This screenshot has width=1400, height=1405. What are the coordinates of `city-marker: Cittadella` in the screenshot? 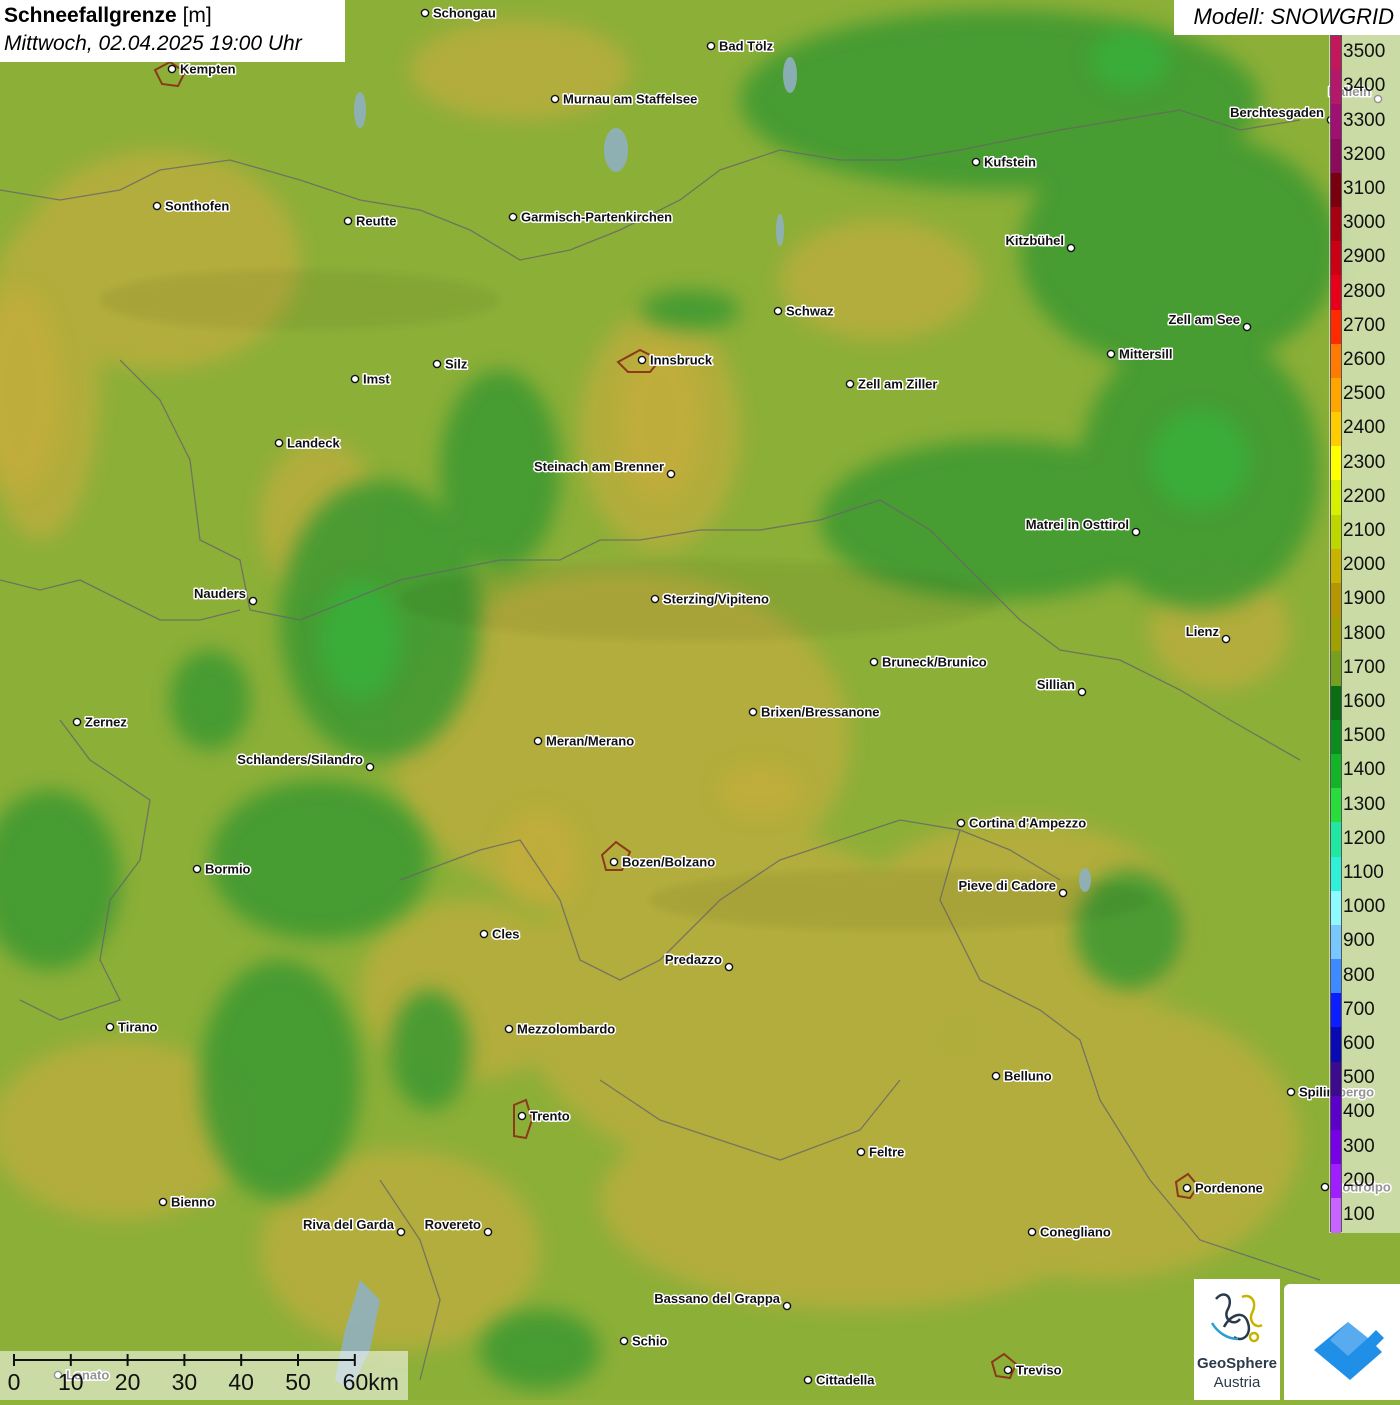 It's located at (840, 1380).